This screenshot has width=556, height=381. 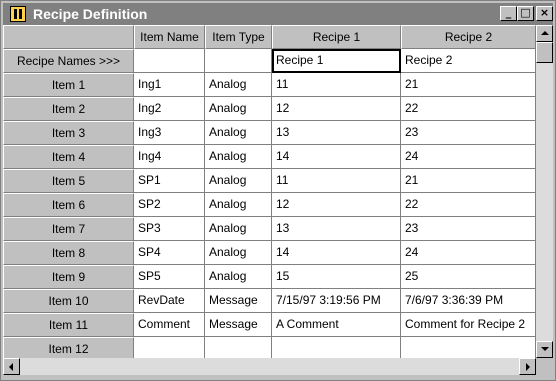 What do you see at coordinates (169, 253) in the screenshot?
I see `grid-cell: SP4` at bounding box center [169, 253].